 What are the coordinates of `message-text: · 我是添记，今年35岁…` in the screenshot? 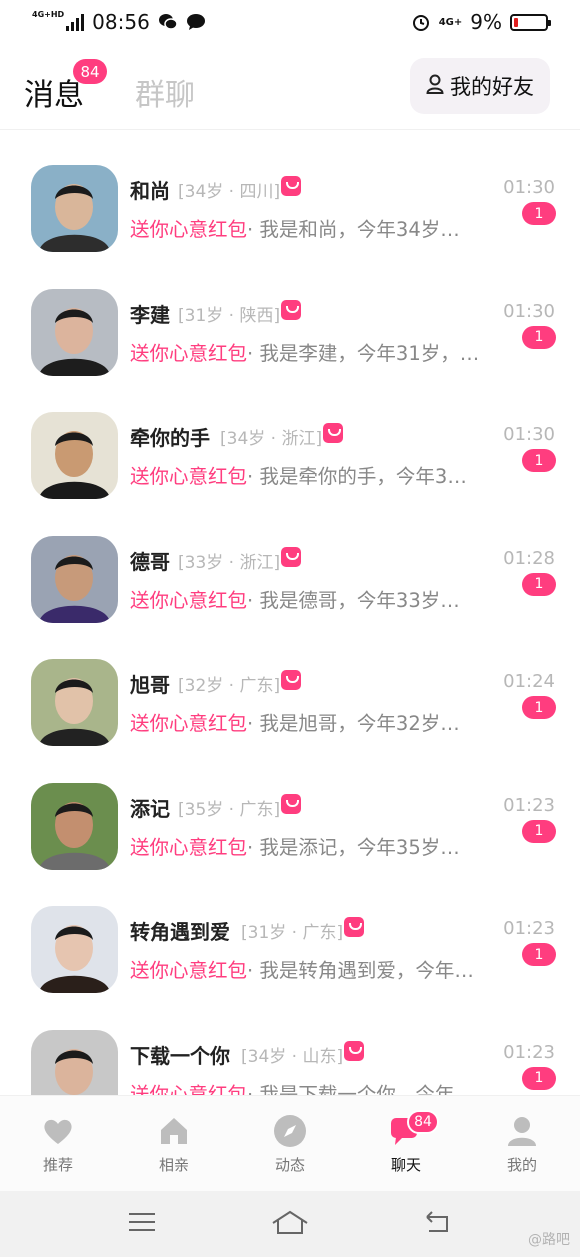 It's located at (353, 847).